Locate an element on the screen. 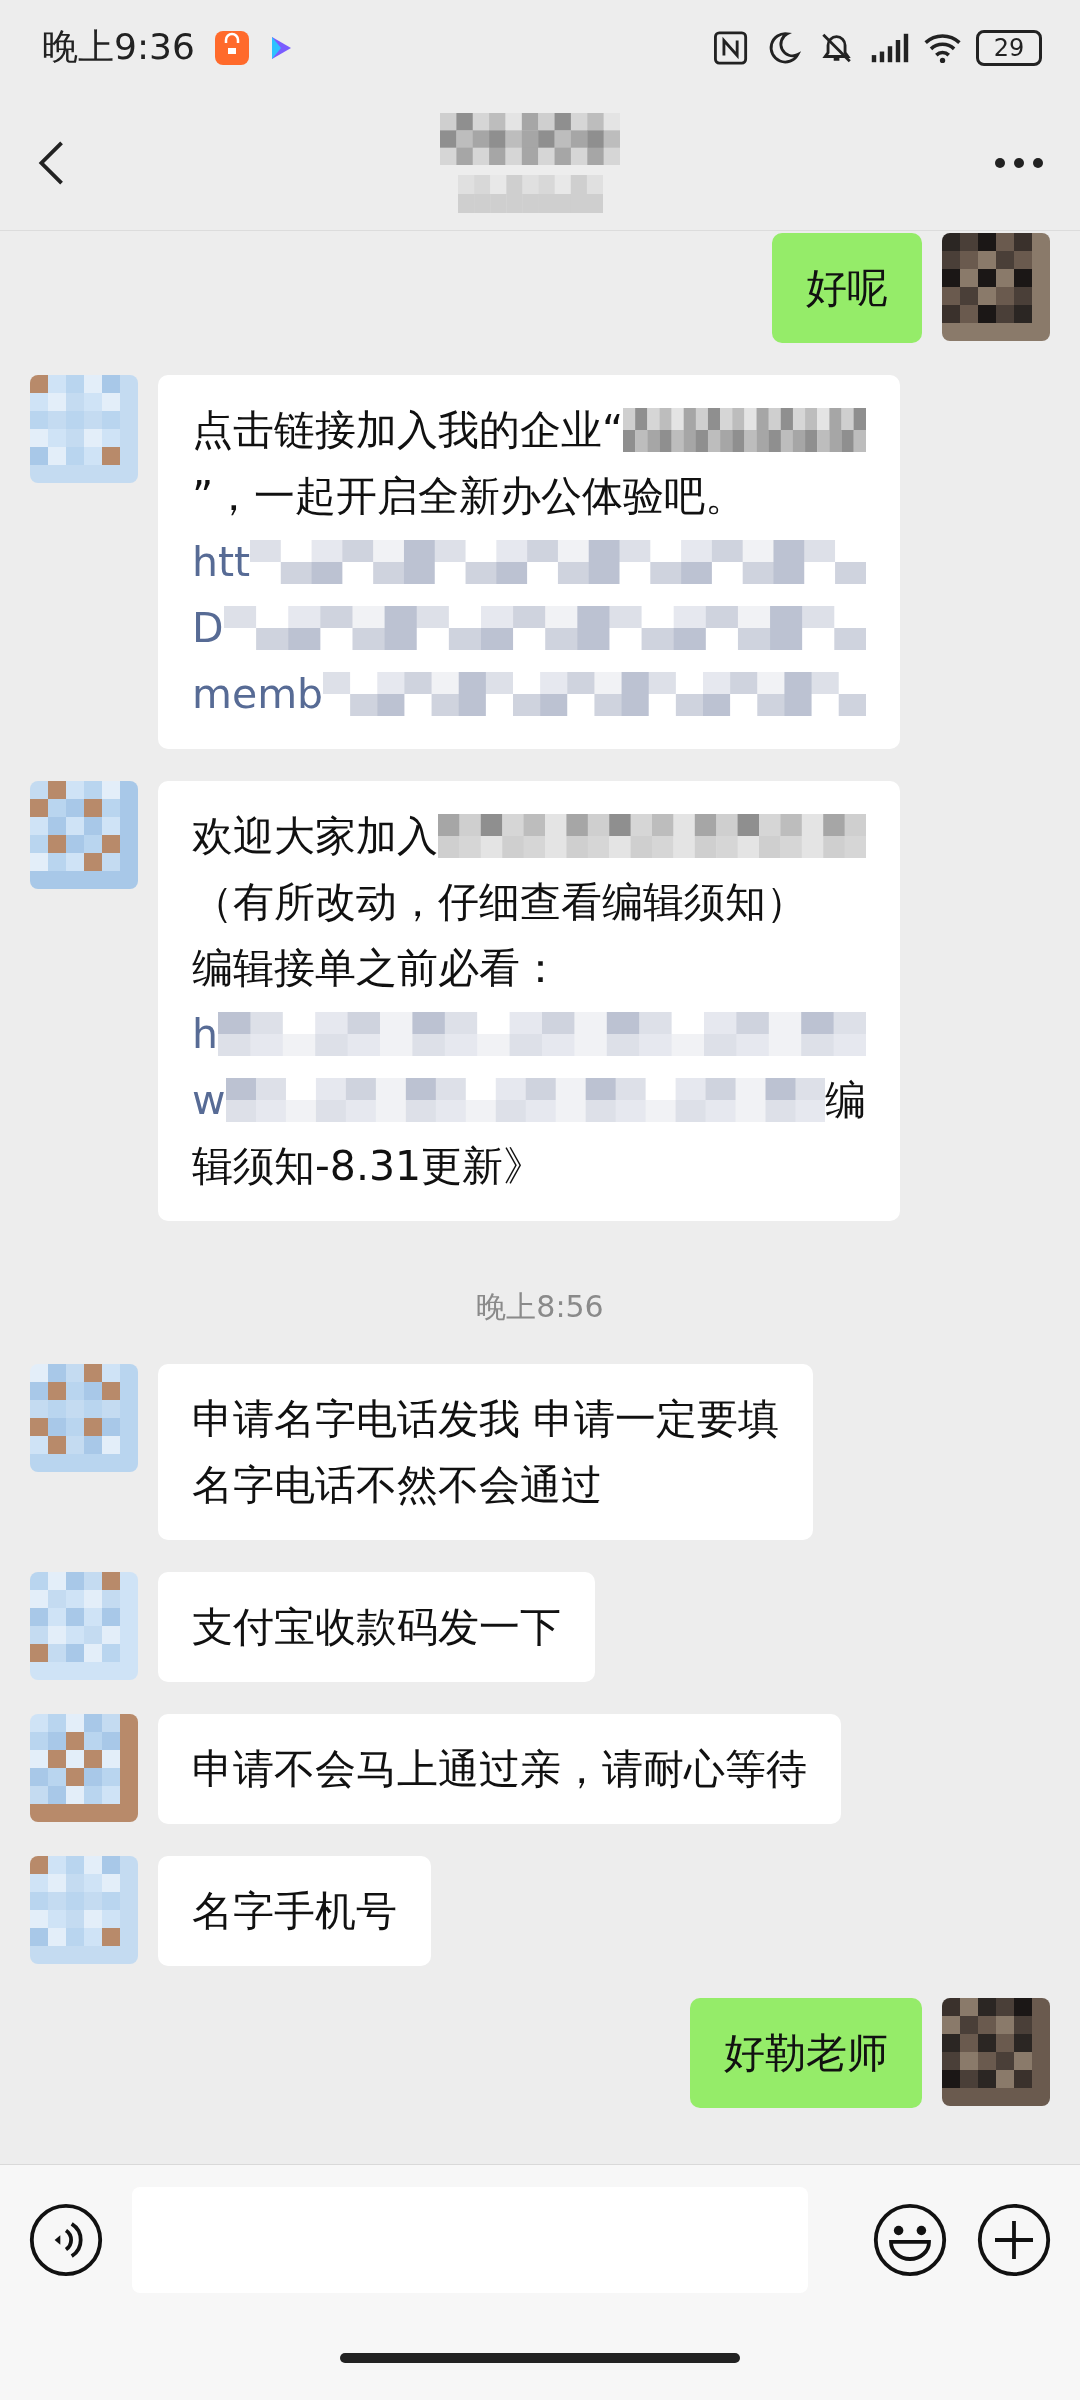  message-text: 编 is located at coordinates (845, 1100).